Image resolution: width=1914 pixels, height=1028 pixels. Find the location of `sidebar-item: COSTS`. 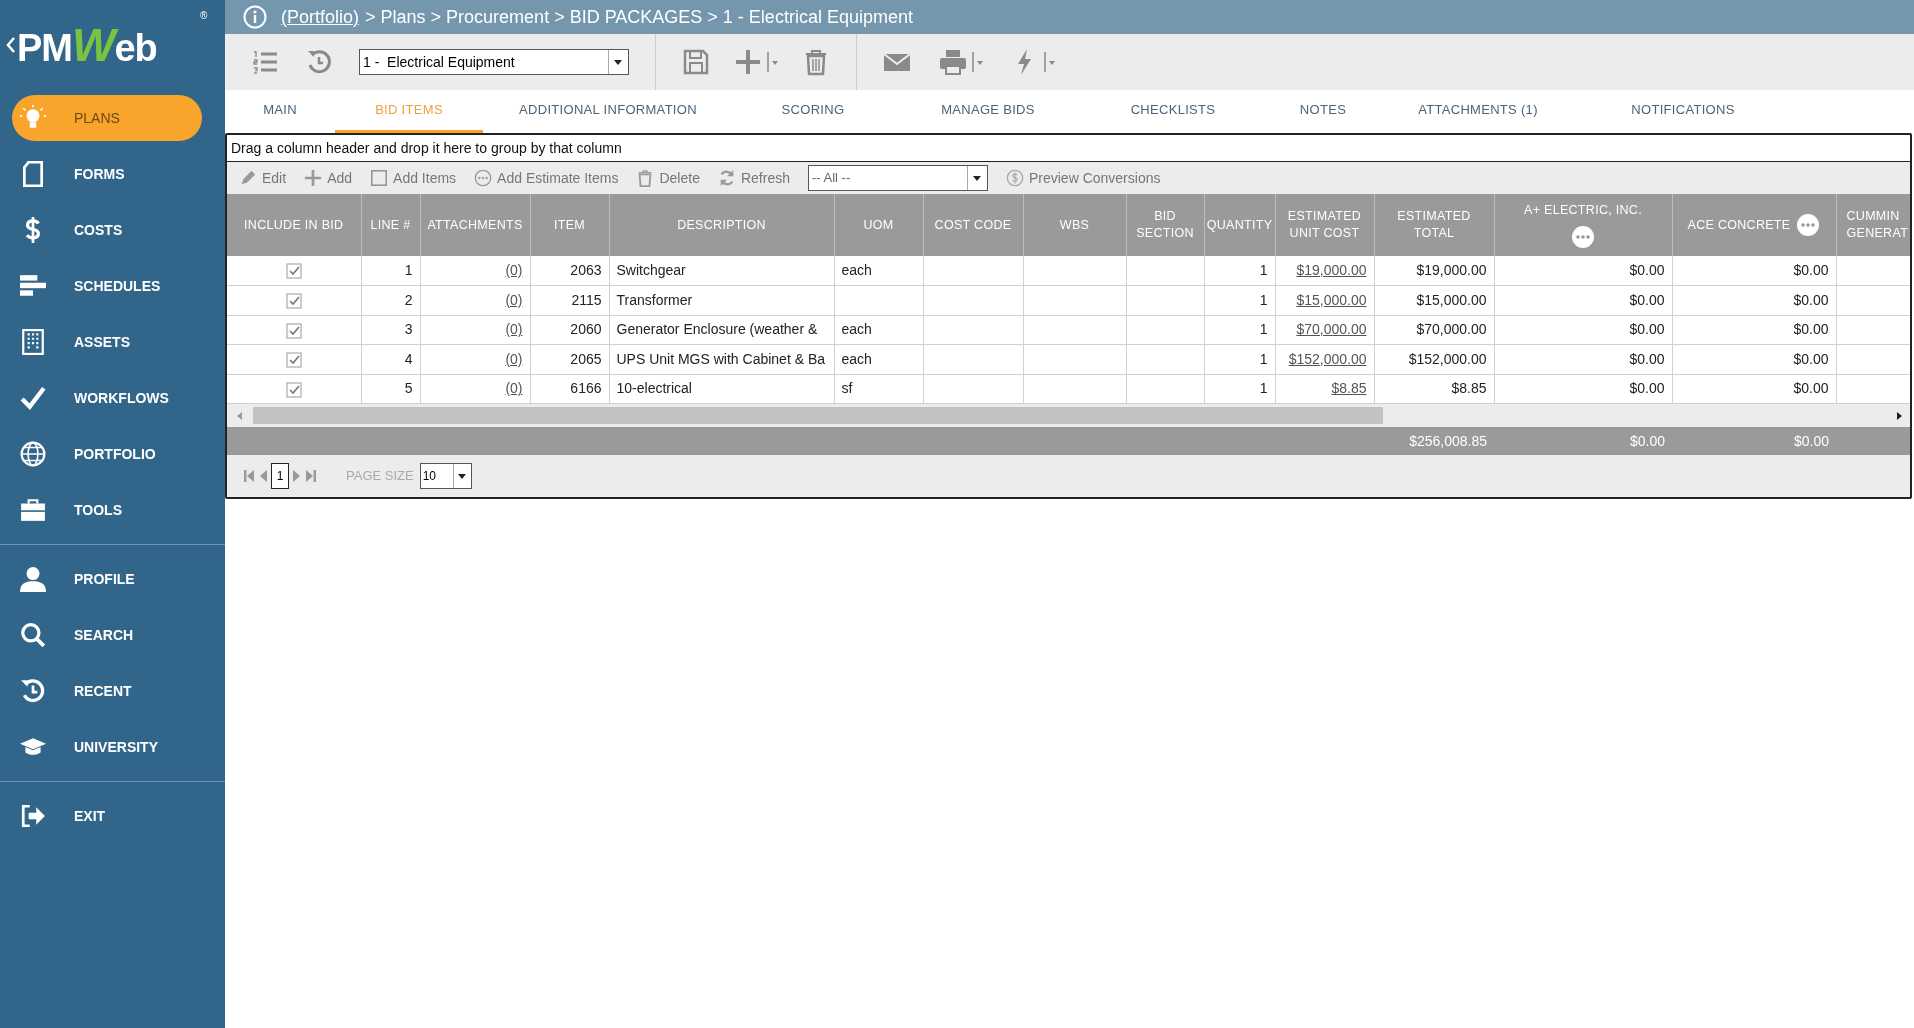

sidebar-item: COSTS is located at coordinates (107, 230).